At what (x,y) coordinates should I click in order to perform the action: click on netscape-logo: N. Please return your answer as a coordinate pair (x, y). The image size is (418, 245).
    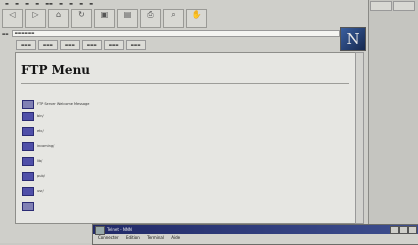
    Looking at the image, I should click on (353, 39).